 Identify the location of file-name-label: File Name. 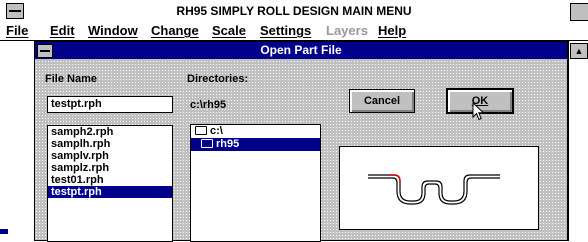
(71, 79).